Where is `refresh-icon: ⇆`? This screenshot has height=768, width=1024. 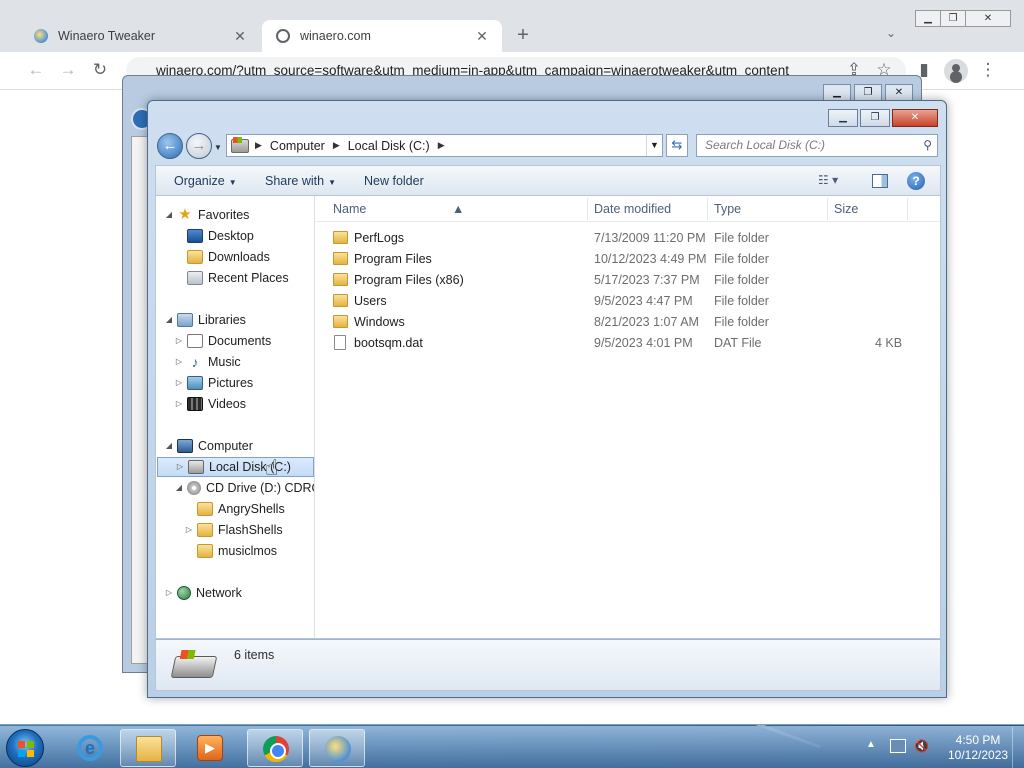 refresh-icon: ⇆ is located at coordinates (677, 145).